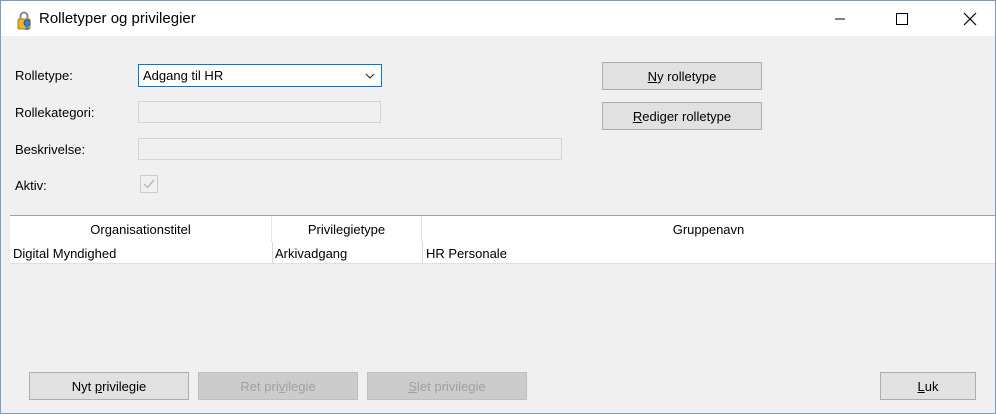 Image resolution: width=996 pixels, height=414 pixels. Describe the element at coordinates (687, 116) in the screenshot. I see `rediger-rolletype-label: ediger rolletype` at that location.